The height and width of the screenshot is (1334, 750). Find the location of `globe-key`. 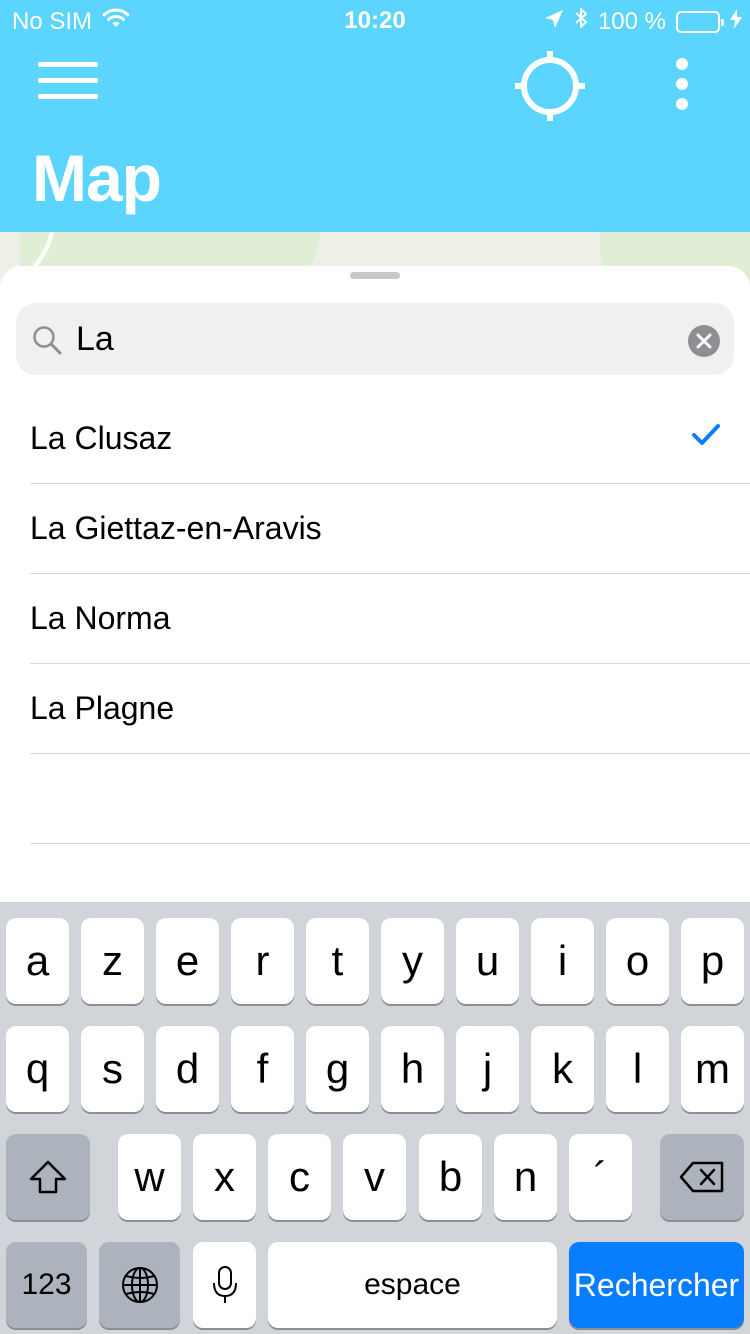

globe-key is located at coordinates (139, 1285).